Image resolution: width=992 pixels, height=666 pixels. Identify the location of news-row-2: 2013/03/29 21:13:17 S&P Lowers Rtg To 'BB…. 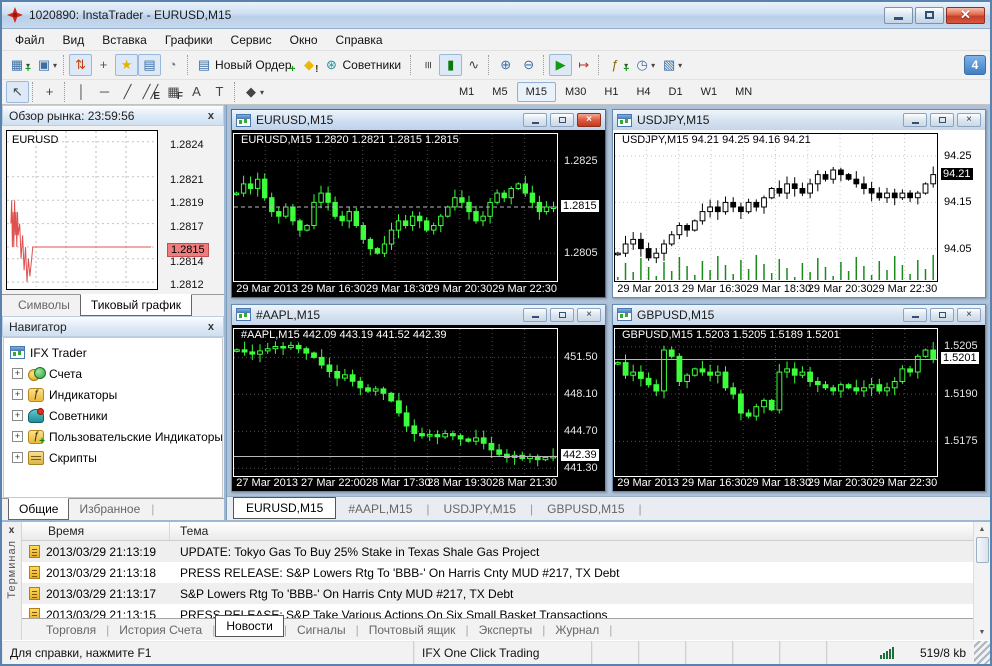
(497, 593).